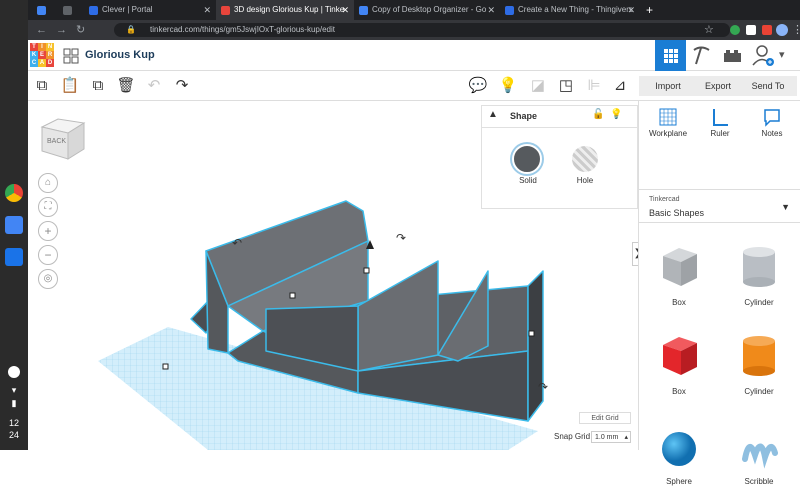 This screenshot has height=486, width=800. Describe the element at coordinates (48, 255) in the screenshot. I see `zoom-out-icon: −` at that location.